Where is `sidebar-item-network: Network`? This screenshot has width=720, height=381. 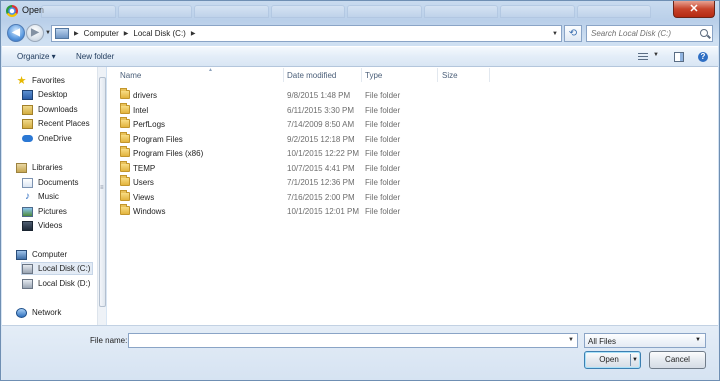
sidebar-item-network: Network is located at coordinates (62, 312).